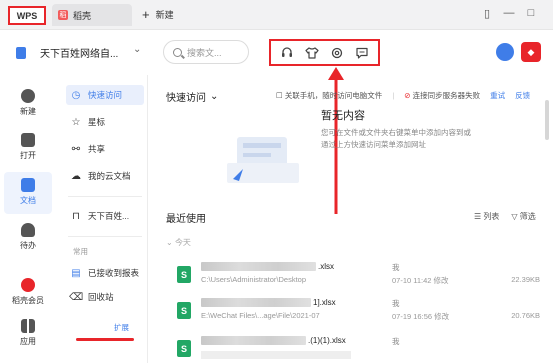  Describe the element at coordinates (28, 185) in the screenshot. I see `document-icon` at that location.